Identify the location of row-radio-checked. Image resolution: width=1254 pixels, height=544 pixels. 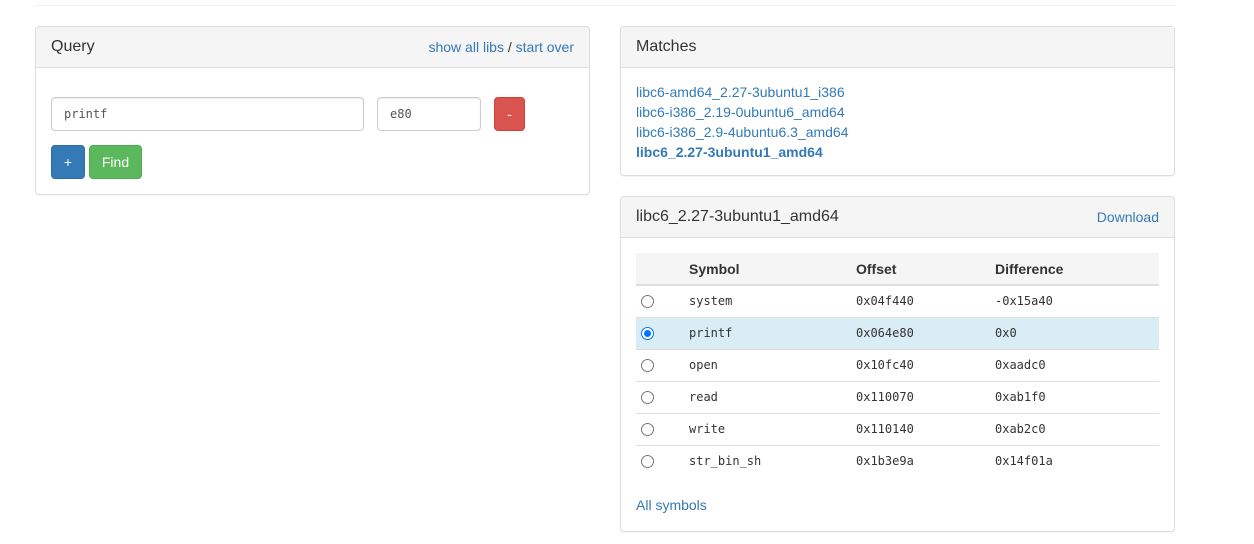
(647, 333).